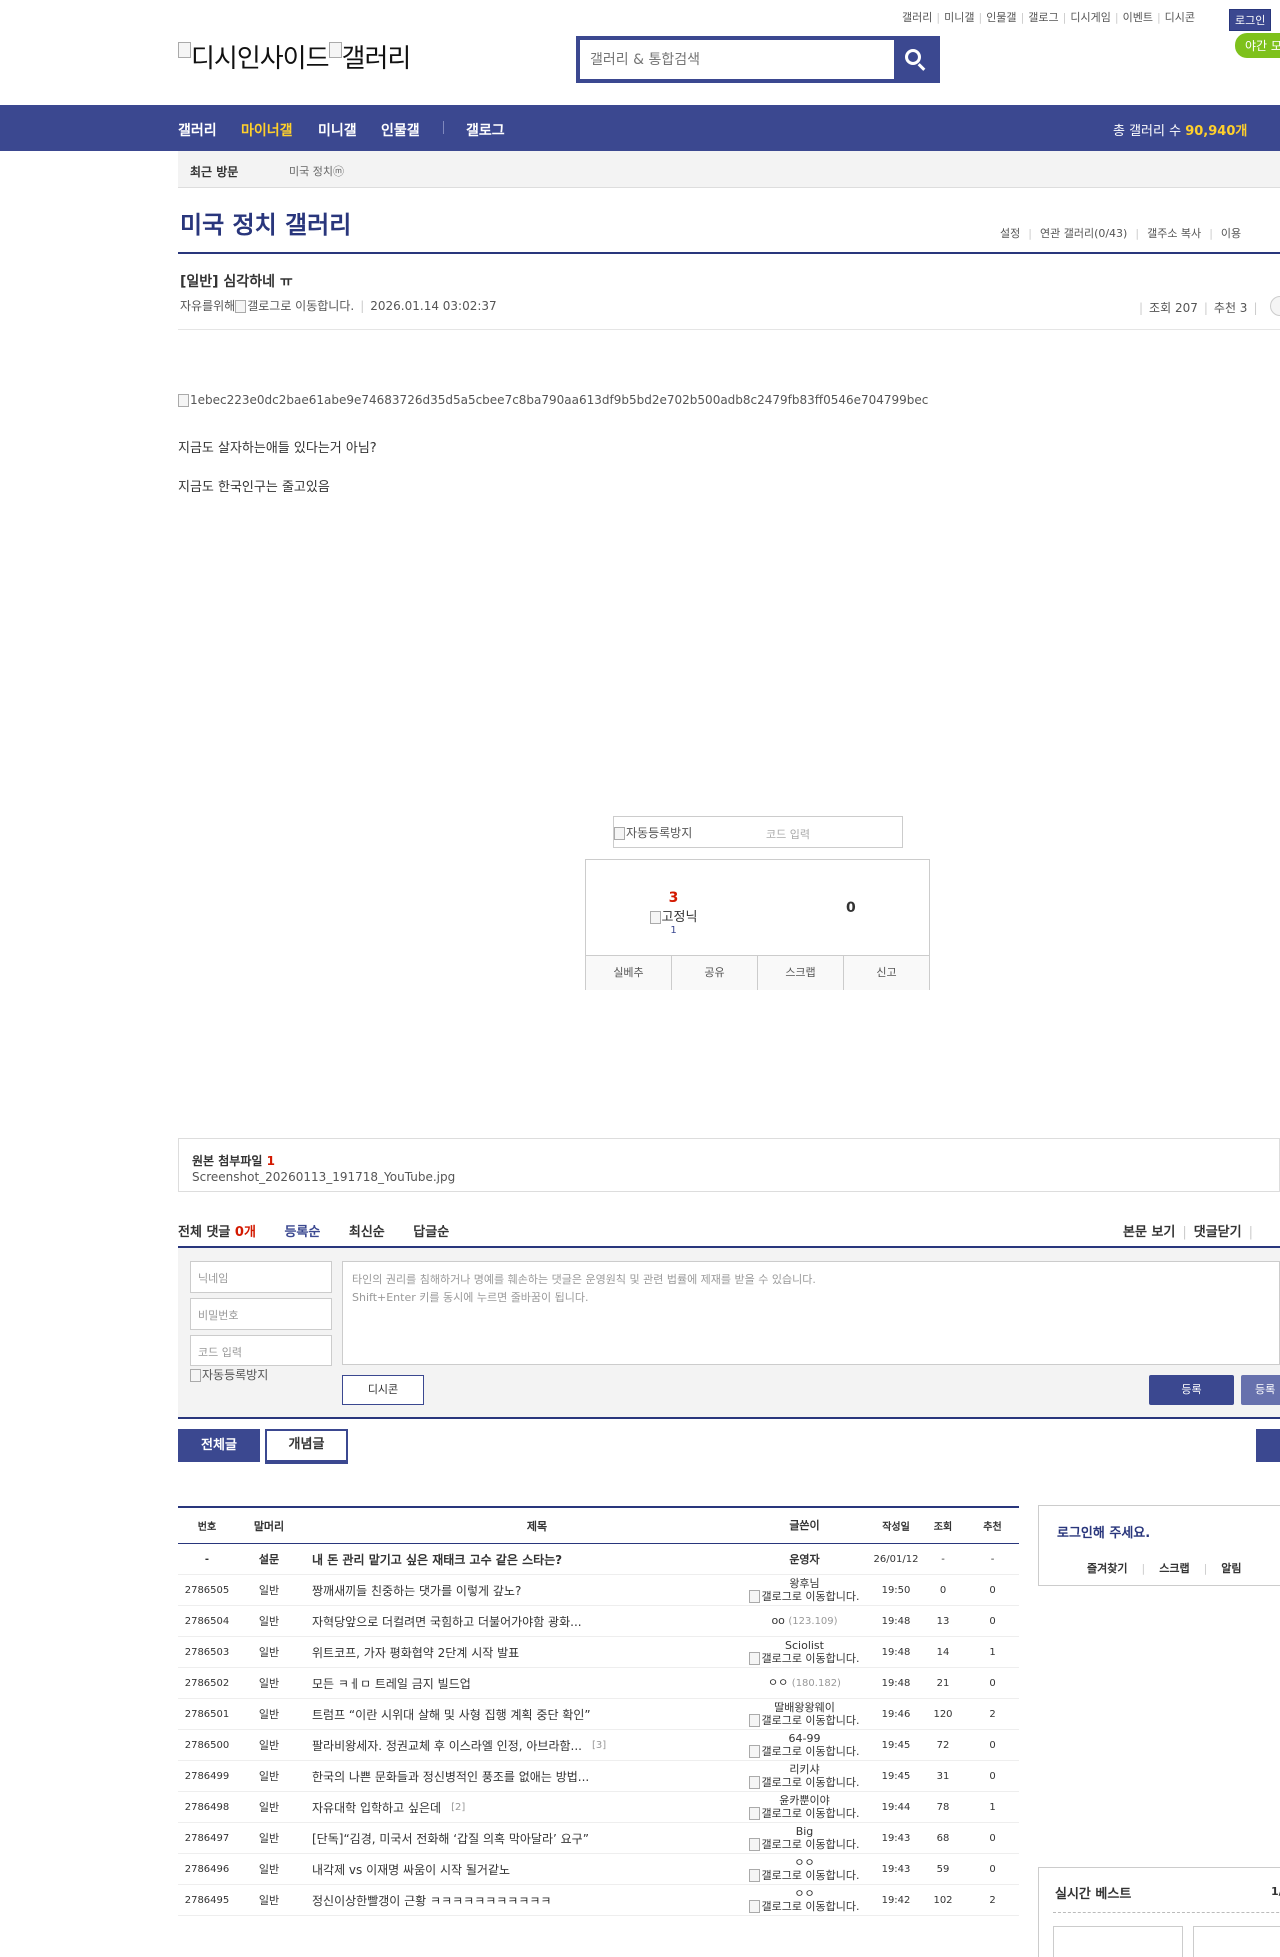 The height and width of the screenshot is (1957, 1280). What do you see at coordinates (294, 56) in the screenshot?
I see `site-logo: 디시인사이드 갤러리` at bounding box center [294, 56].